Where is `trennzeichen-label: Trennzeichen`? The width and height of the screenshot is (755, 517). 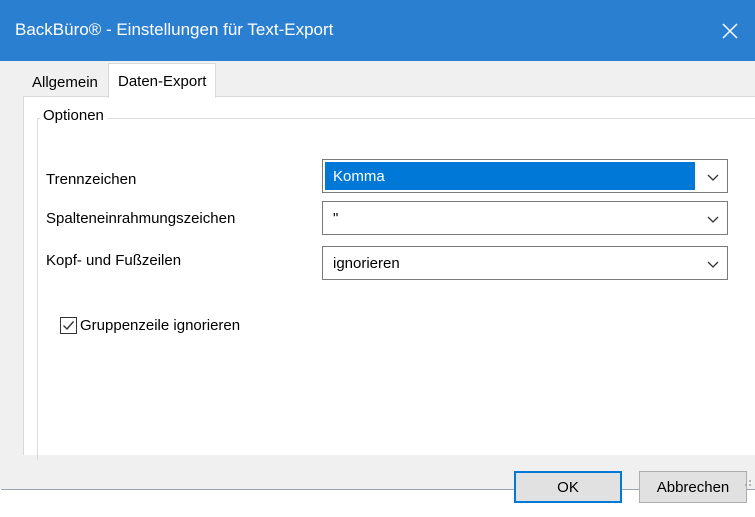
trennzeichen-label: Trennzeichen is located at coordinates (91, 179).